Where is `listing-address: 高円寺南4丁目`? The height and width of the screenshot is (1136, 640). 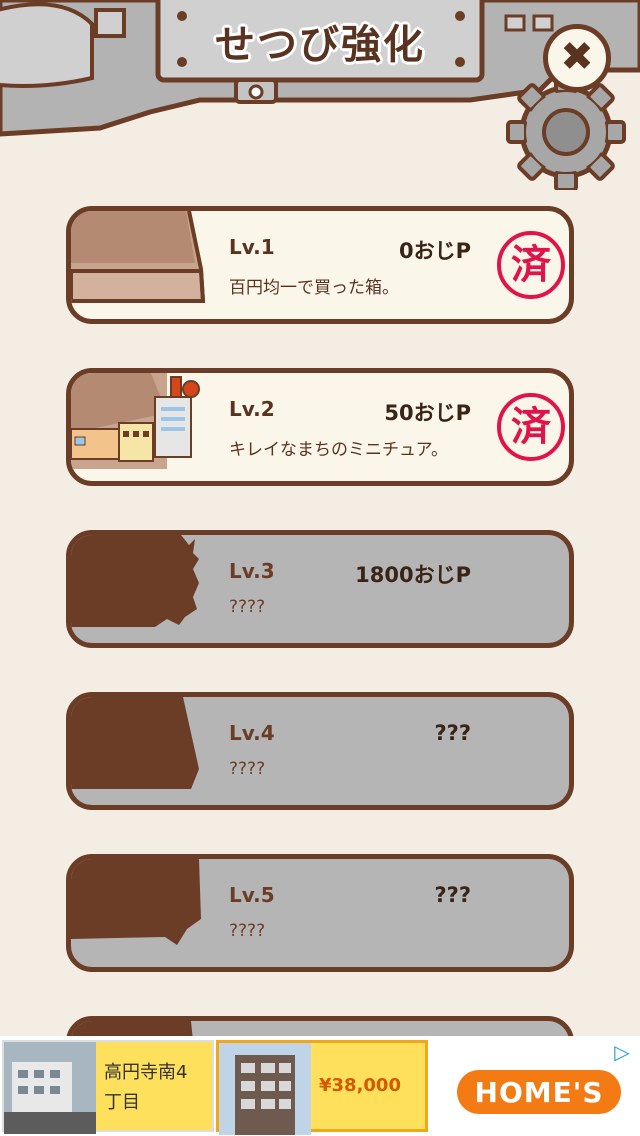
listing-address: 高円寺南4丁目 is located at coordinates (154, 1086).